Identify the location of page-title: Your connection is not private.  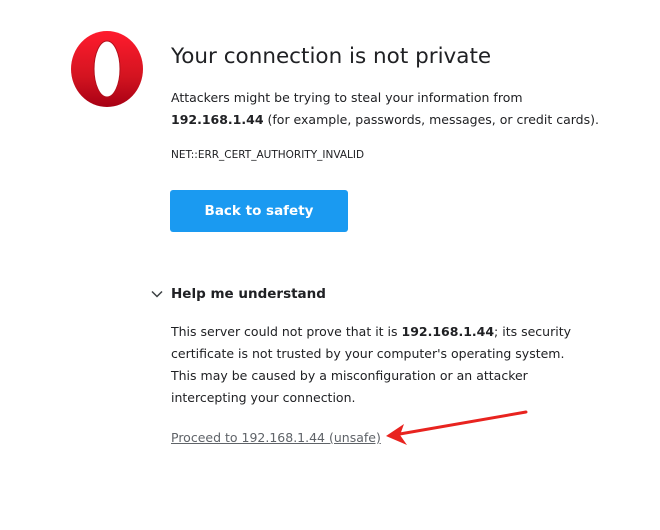
(331, 56).